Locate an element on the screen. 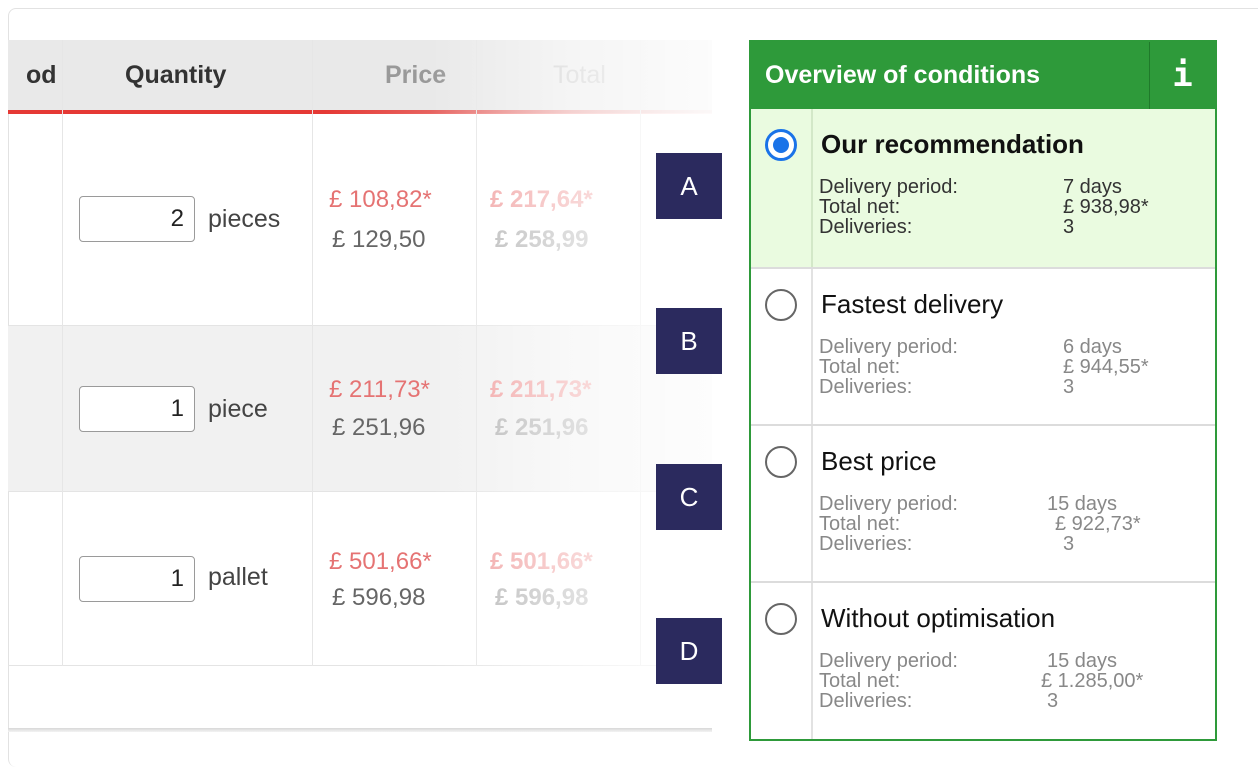  total-gross: £ 258,99 is located at coordinates (542, 239).